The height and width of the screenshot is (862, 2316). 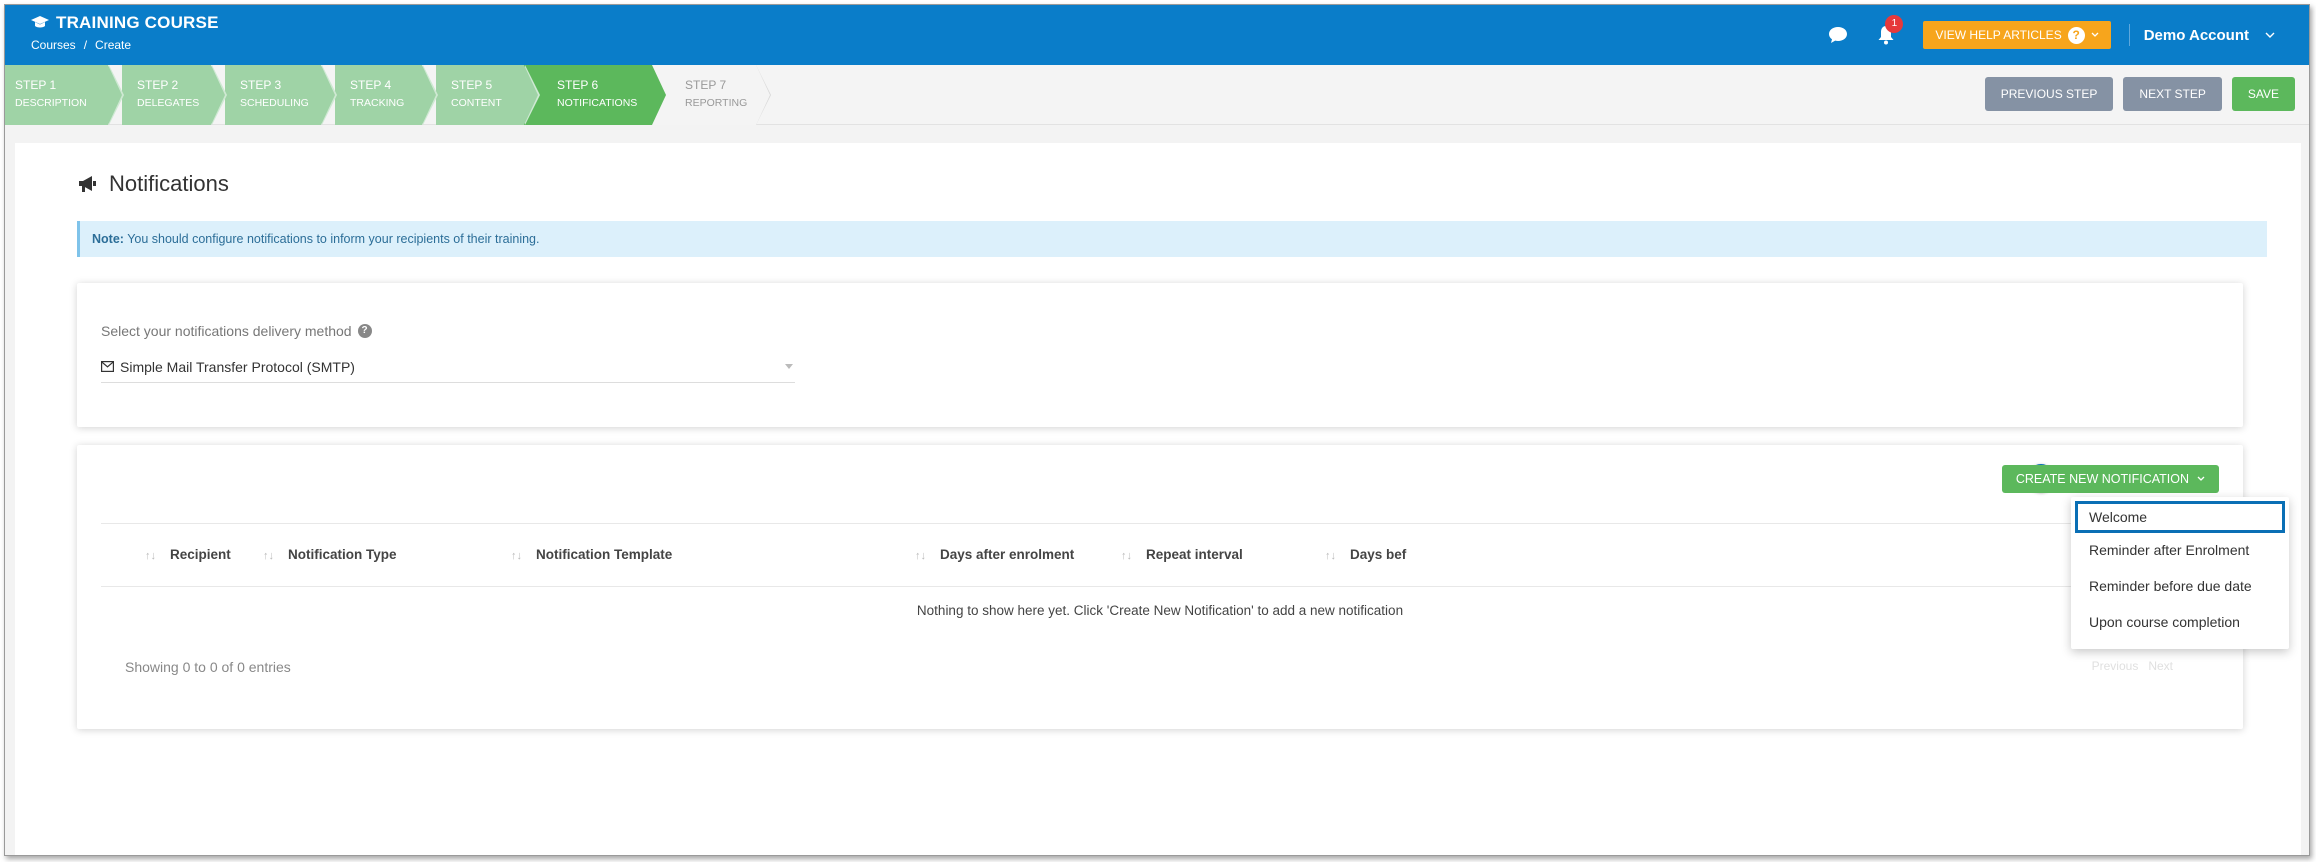 I want to click on column-days-after-enrolment: ↑↓ Days after enrolment, so click(x=994, y=555).